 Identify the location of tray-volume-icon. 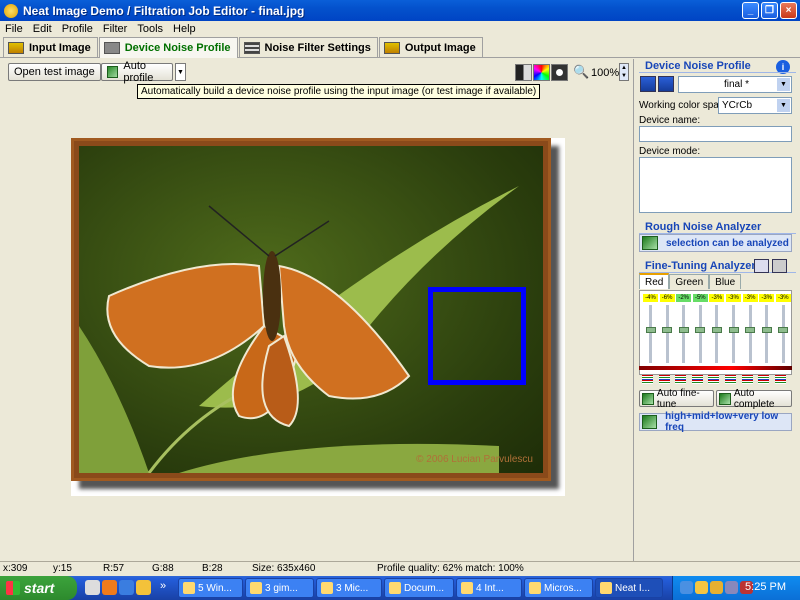
(731, 587).